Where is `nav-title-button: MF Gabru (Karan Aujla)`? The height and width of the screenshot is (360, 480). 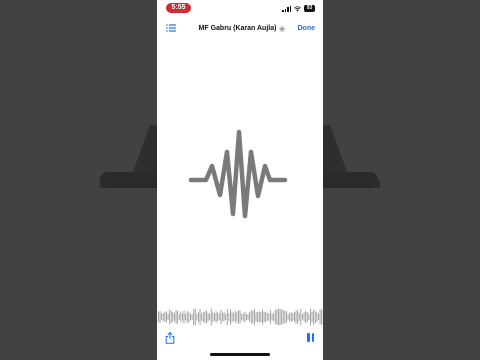 nav-title-button: MF Gabru (Karan Aujla) is located at coordinates (242, 28).